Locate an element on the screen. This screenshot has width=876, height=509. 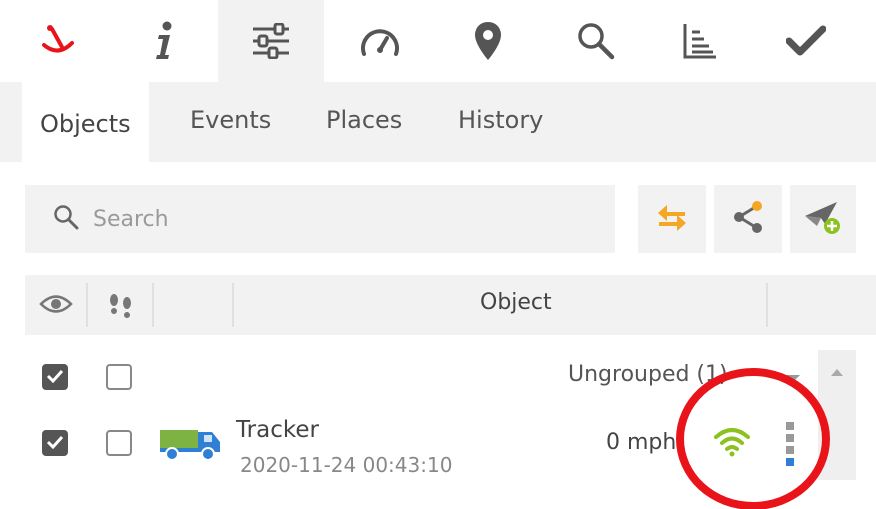
logo-icon is located at coordinates (58, 41).